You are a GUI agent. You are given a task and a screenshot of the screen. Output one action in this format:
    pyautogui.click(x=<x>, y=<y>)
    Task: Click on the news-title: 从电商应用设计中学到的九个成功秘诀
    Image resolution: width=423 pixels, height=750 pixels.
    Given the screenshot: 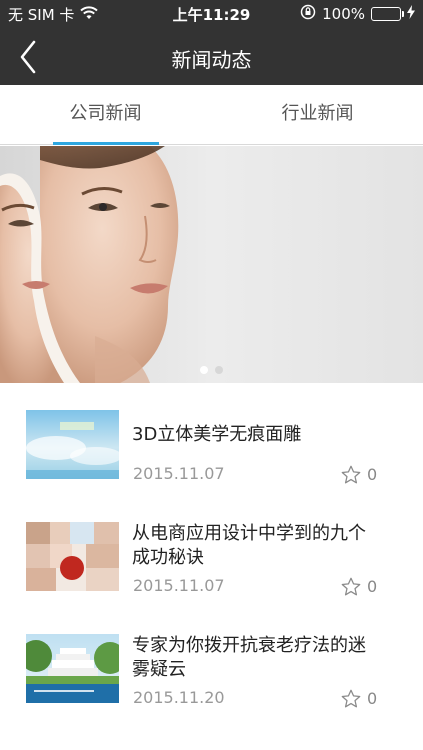 What is the action you would take?
    pyautogui.click(x=249, y=545)
    